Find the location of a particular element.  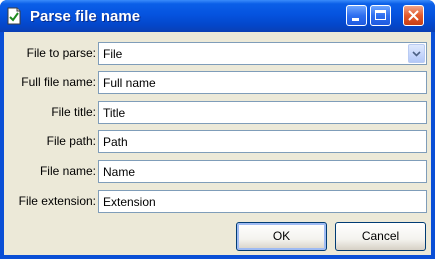

document-check-icon is located at coordinates (14, 16).